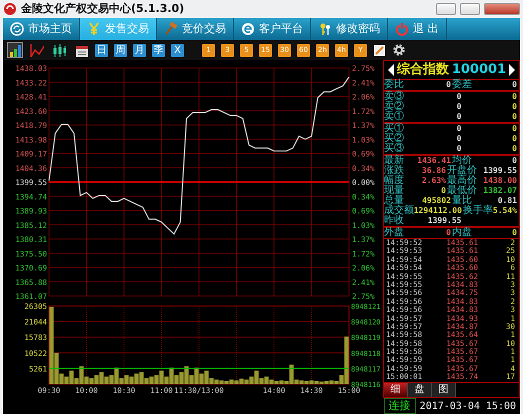  I want to click on next-arrow-icon, so click(512, 70).